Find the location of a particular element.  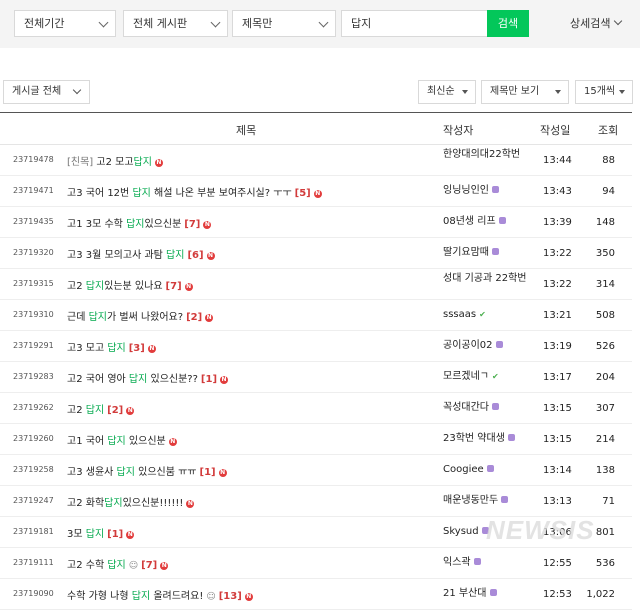

post-title-link: 고3 3월 모의고사 과탐 답지 [6] N is located at coordinates (141, 253).